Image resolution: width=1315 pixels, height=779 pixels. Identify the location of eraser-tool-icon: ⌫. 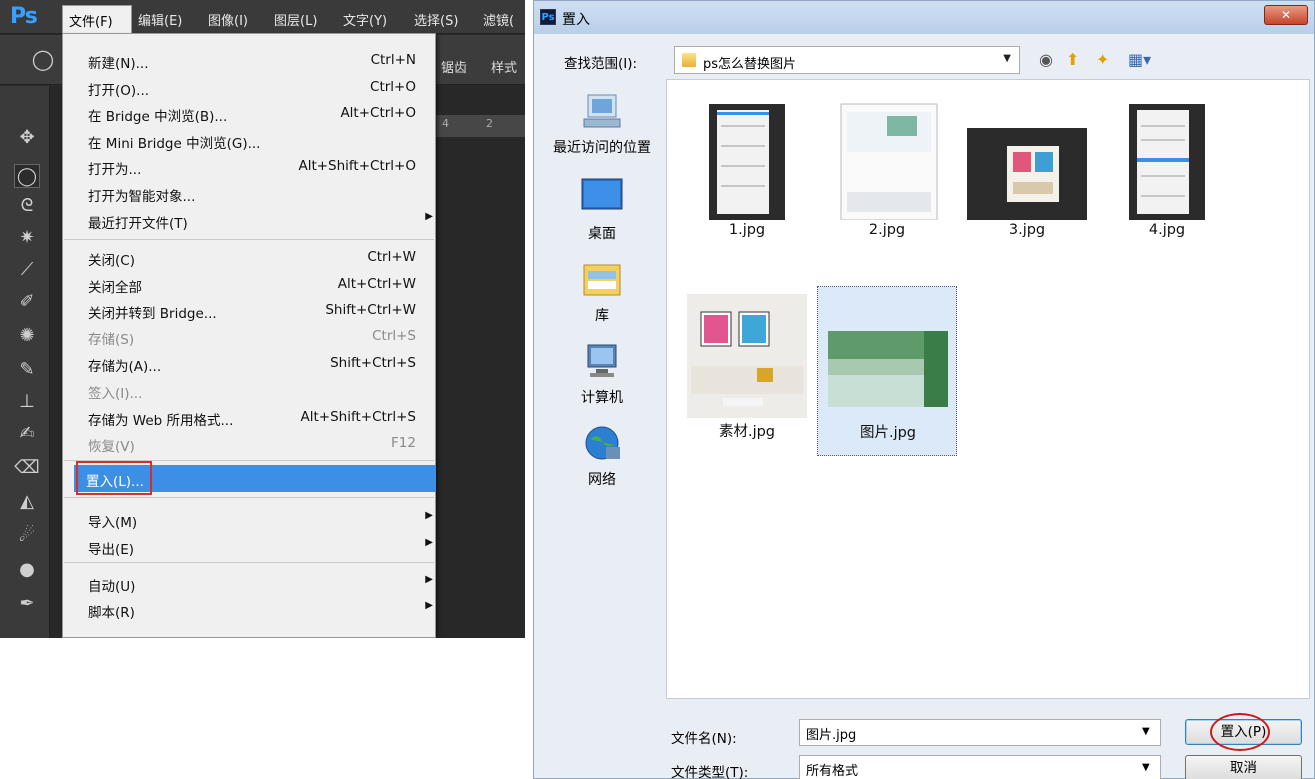
(27, 468).